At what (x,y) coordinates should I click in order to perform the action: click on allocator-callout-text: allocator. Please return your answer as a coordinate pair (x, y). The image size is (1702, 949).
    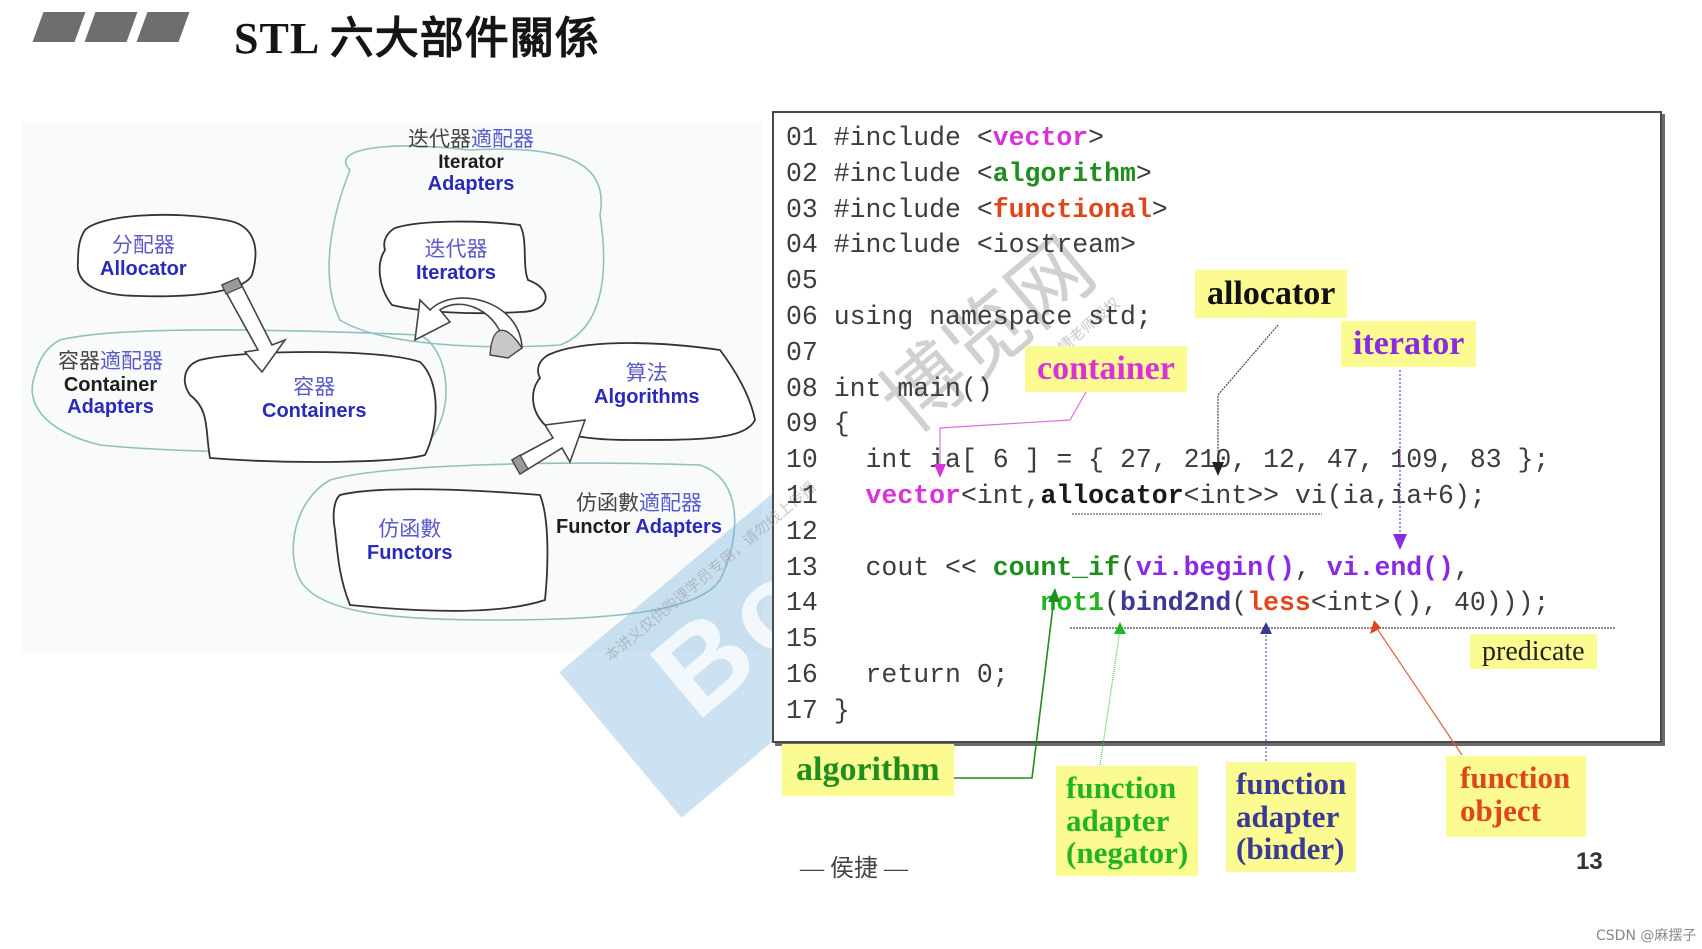
    Looking at the image, I should click on (1271, 293).